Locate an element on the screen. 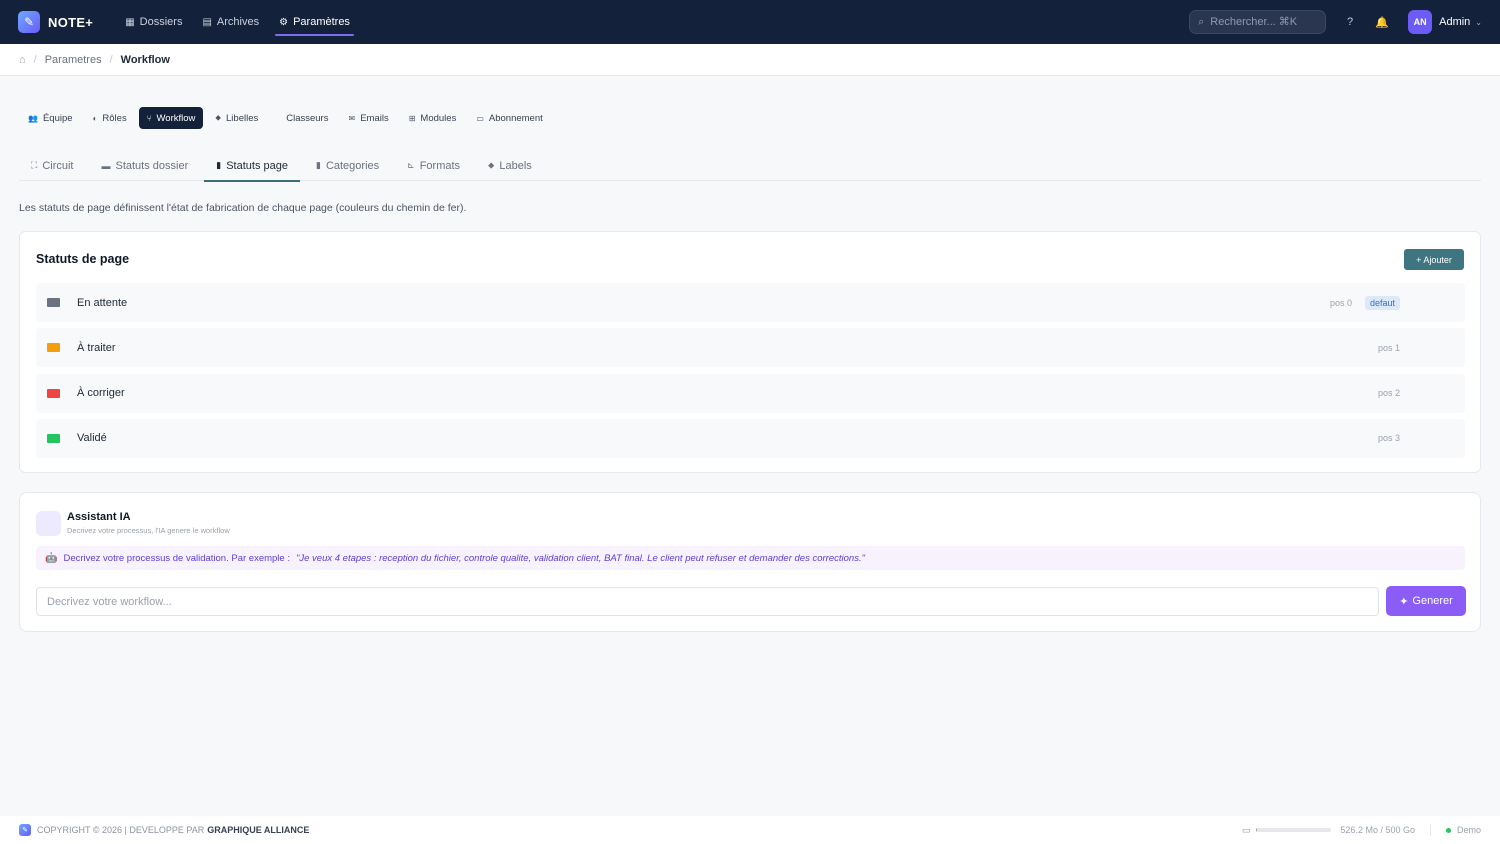 This screenshot has width=1500, height=844. tab-categories: ▮ Categories is located at coordinates (347, 165).